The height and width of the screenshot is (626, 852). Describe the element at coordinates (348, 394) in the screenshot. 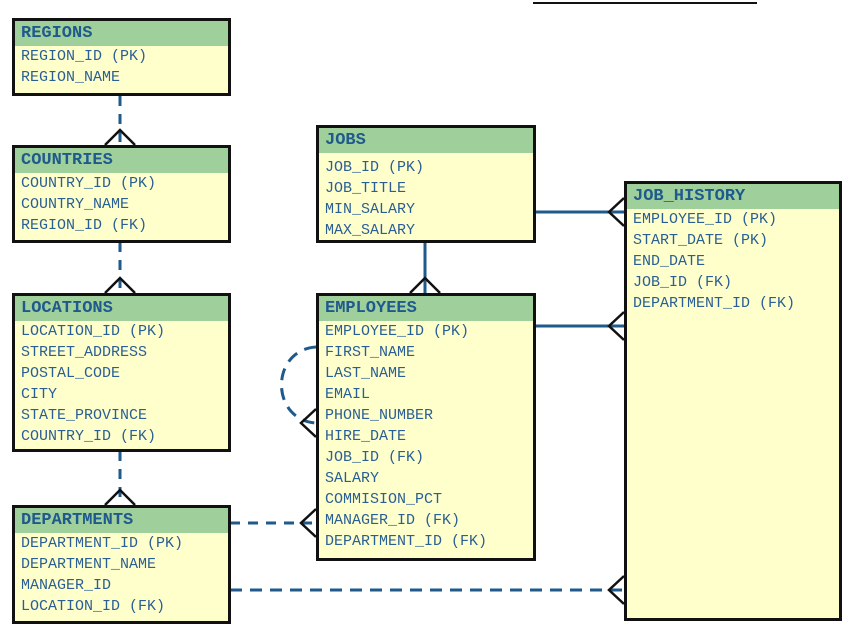

I see `column: EMAIL` at that location.